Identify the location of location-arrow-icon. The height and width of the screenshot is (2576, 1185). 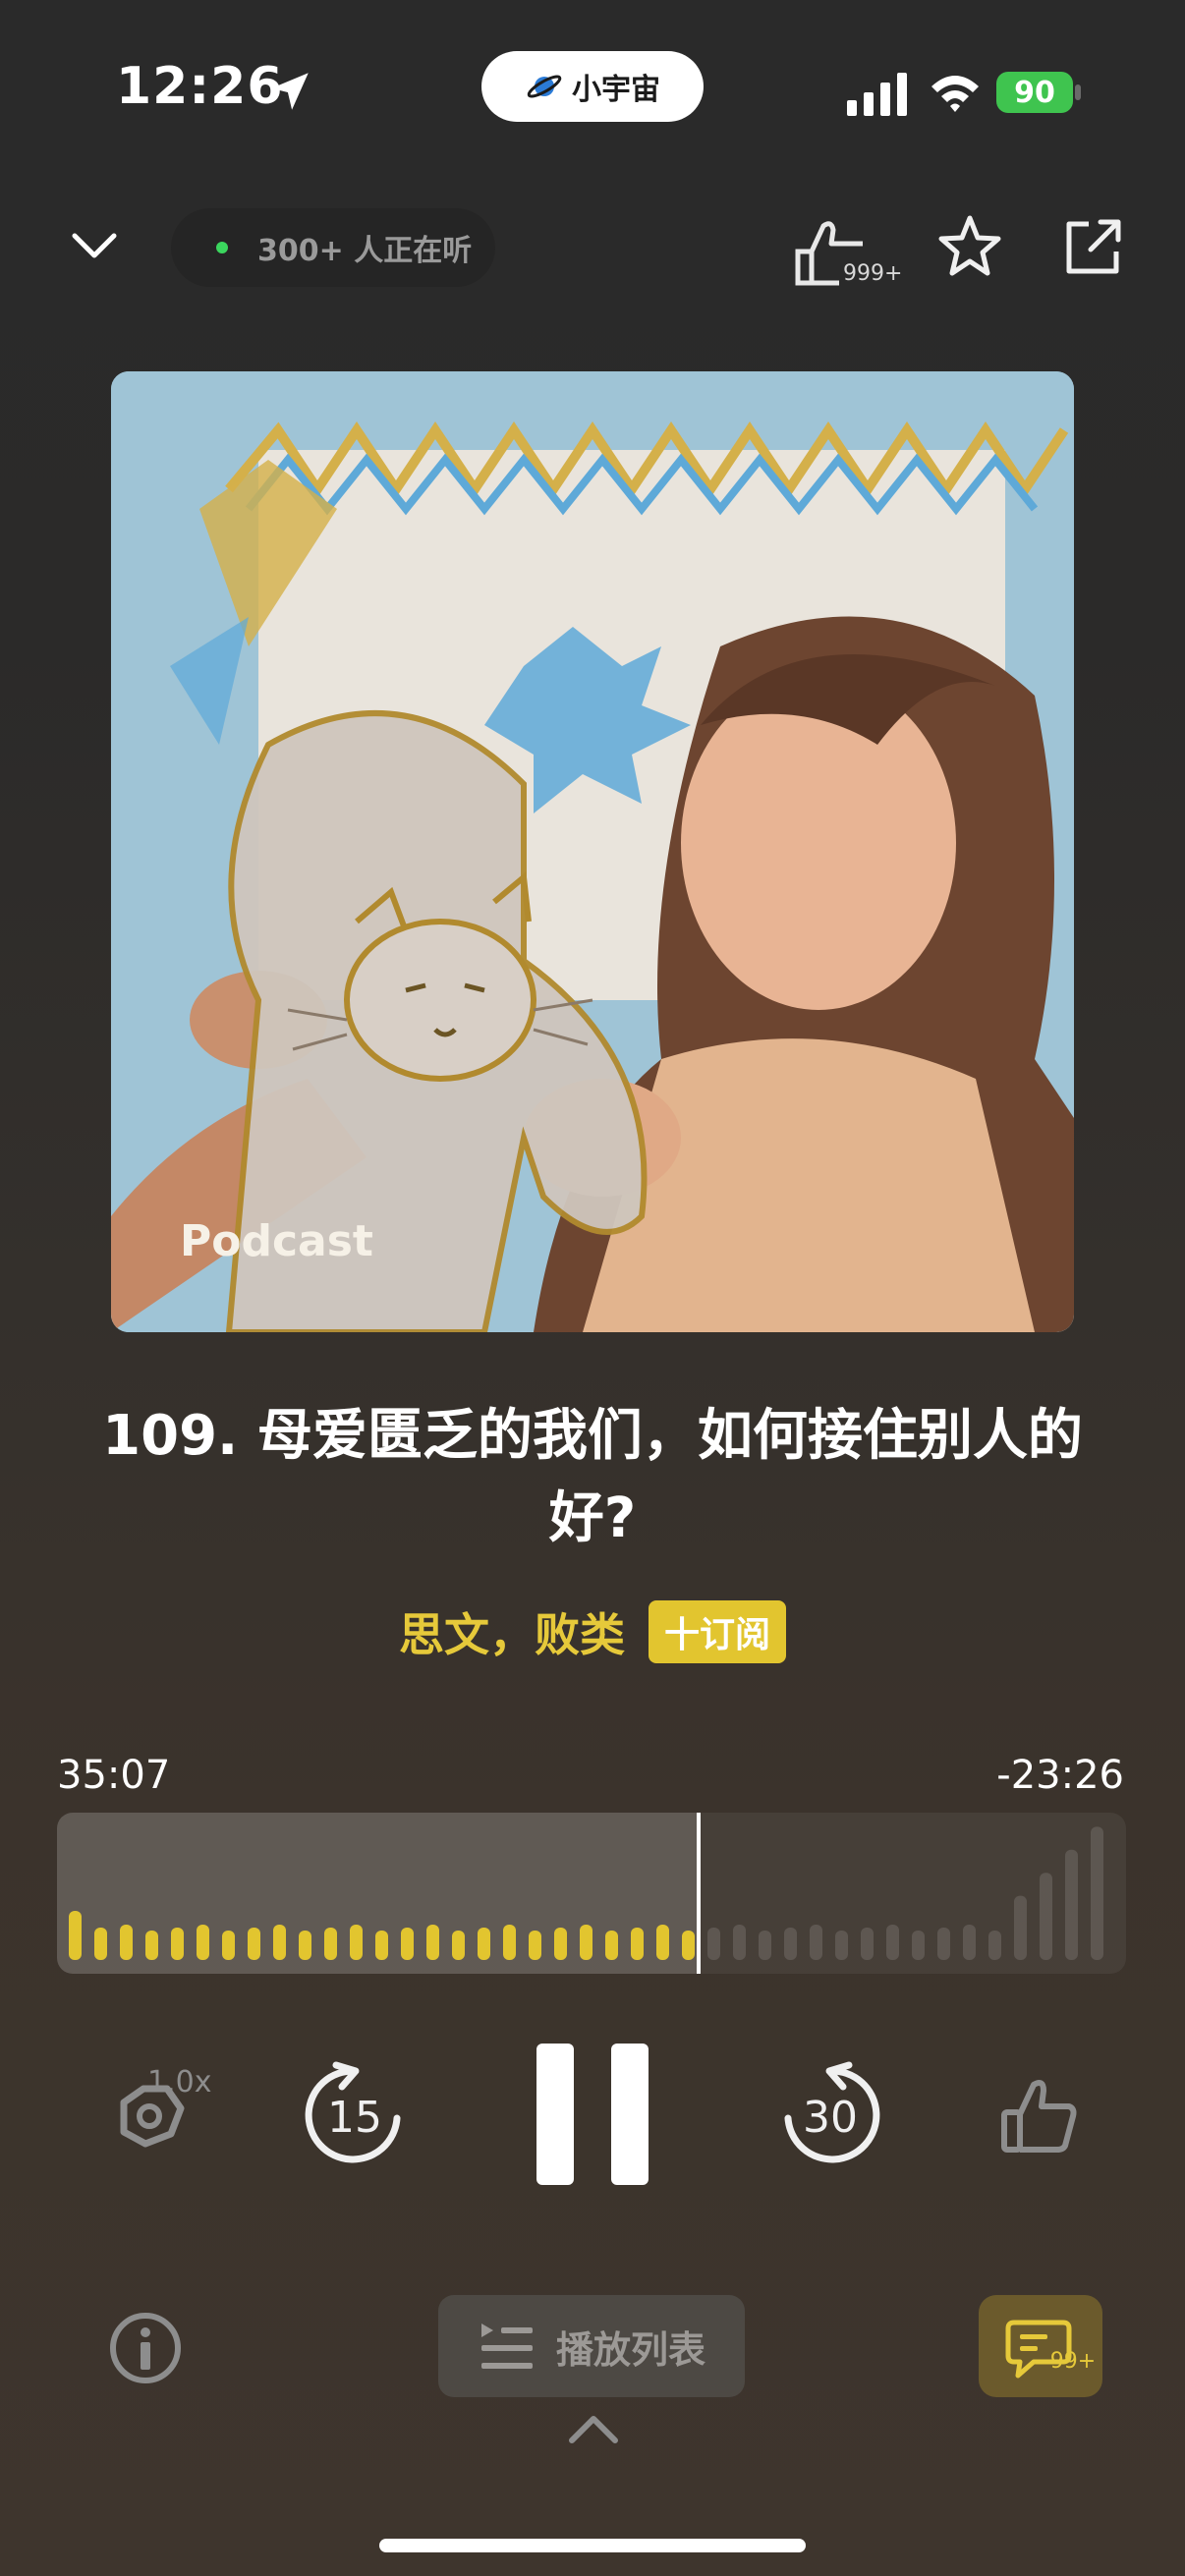
(290, 91).